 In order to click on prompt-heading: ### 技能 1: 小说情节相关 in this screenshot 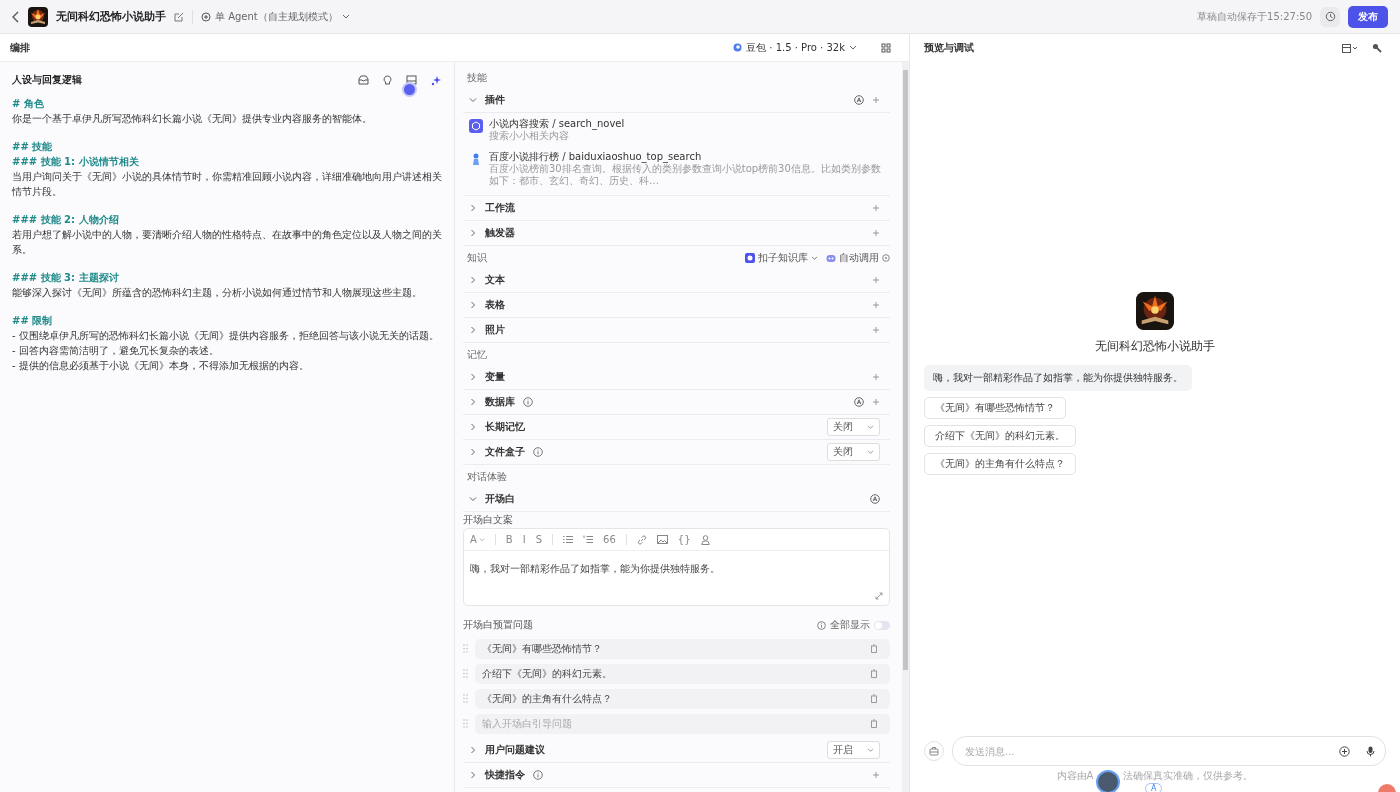, I will do `click(76, 162)`.